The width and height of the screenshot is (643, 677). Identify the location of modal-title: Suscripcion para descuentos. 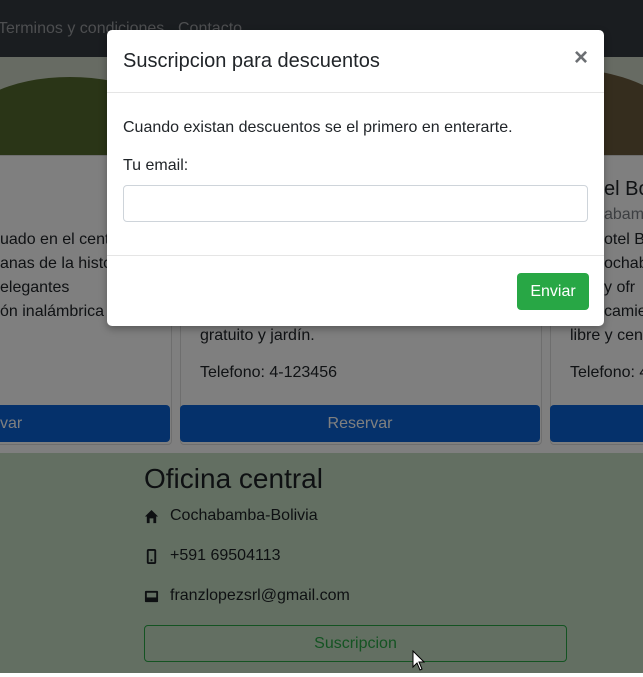
(251, 61).